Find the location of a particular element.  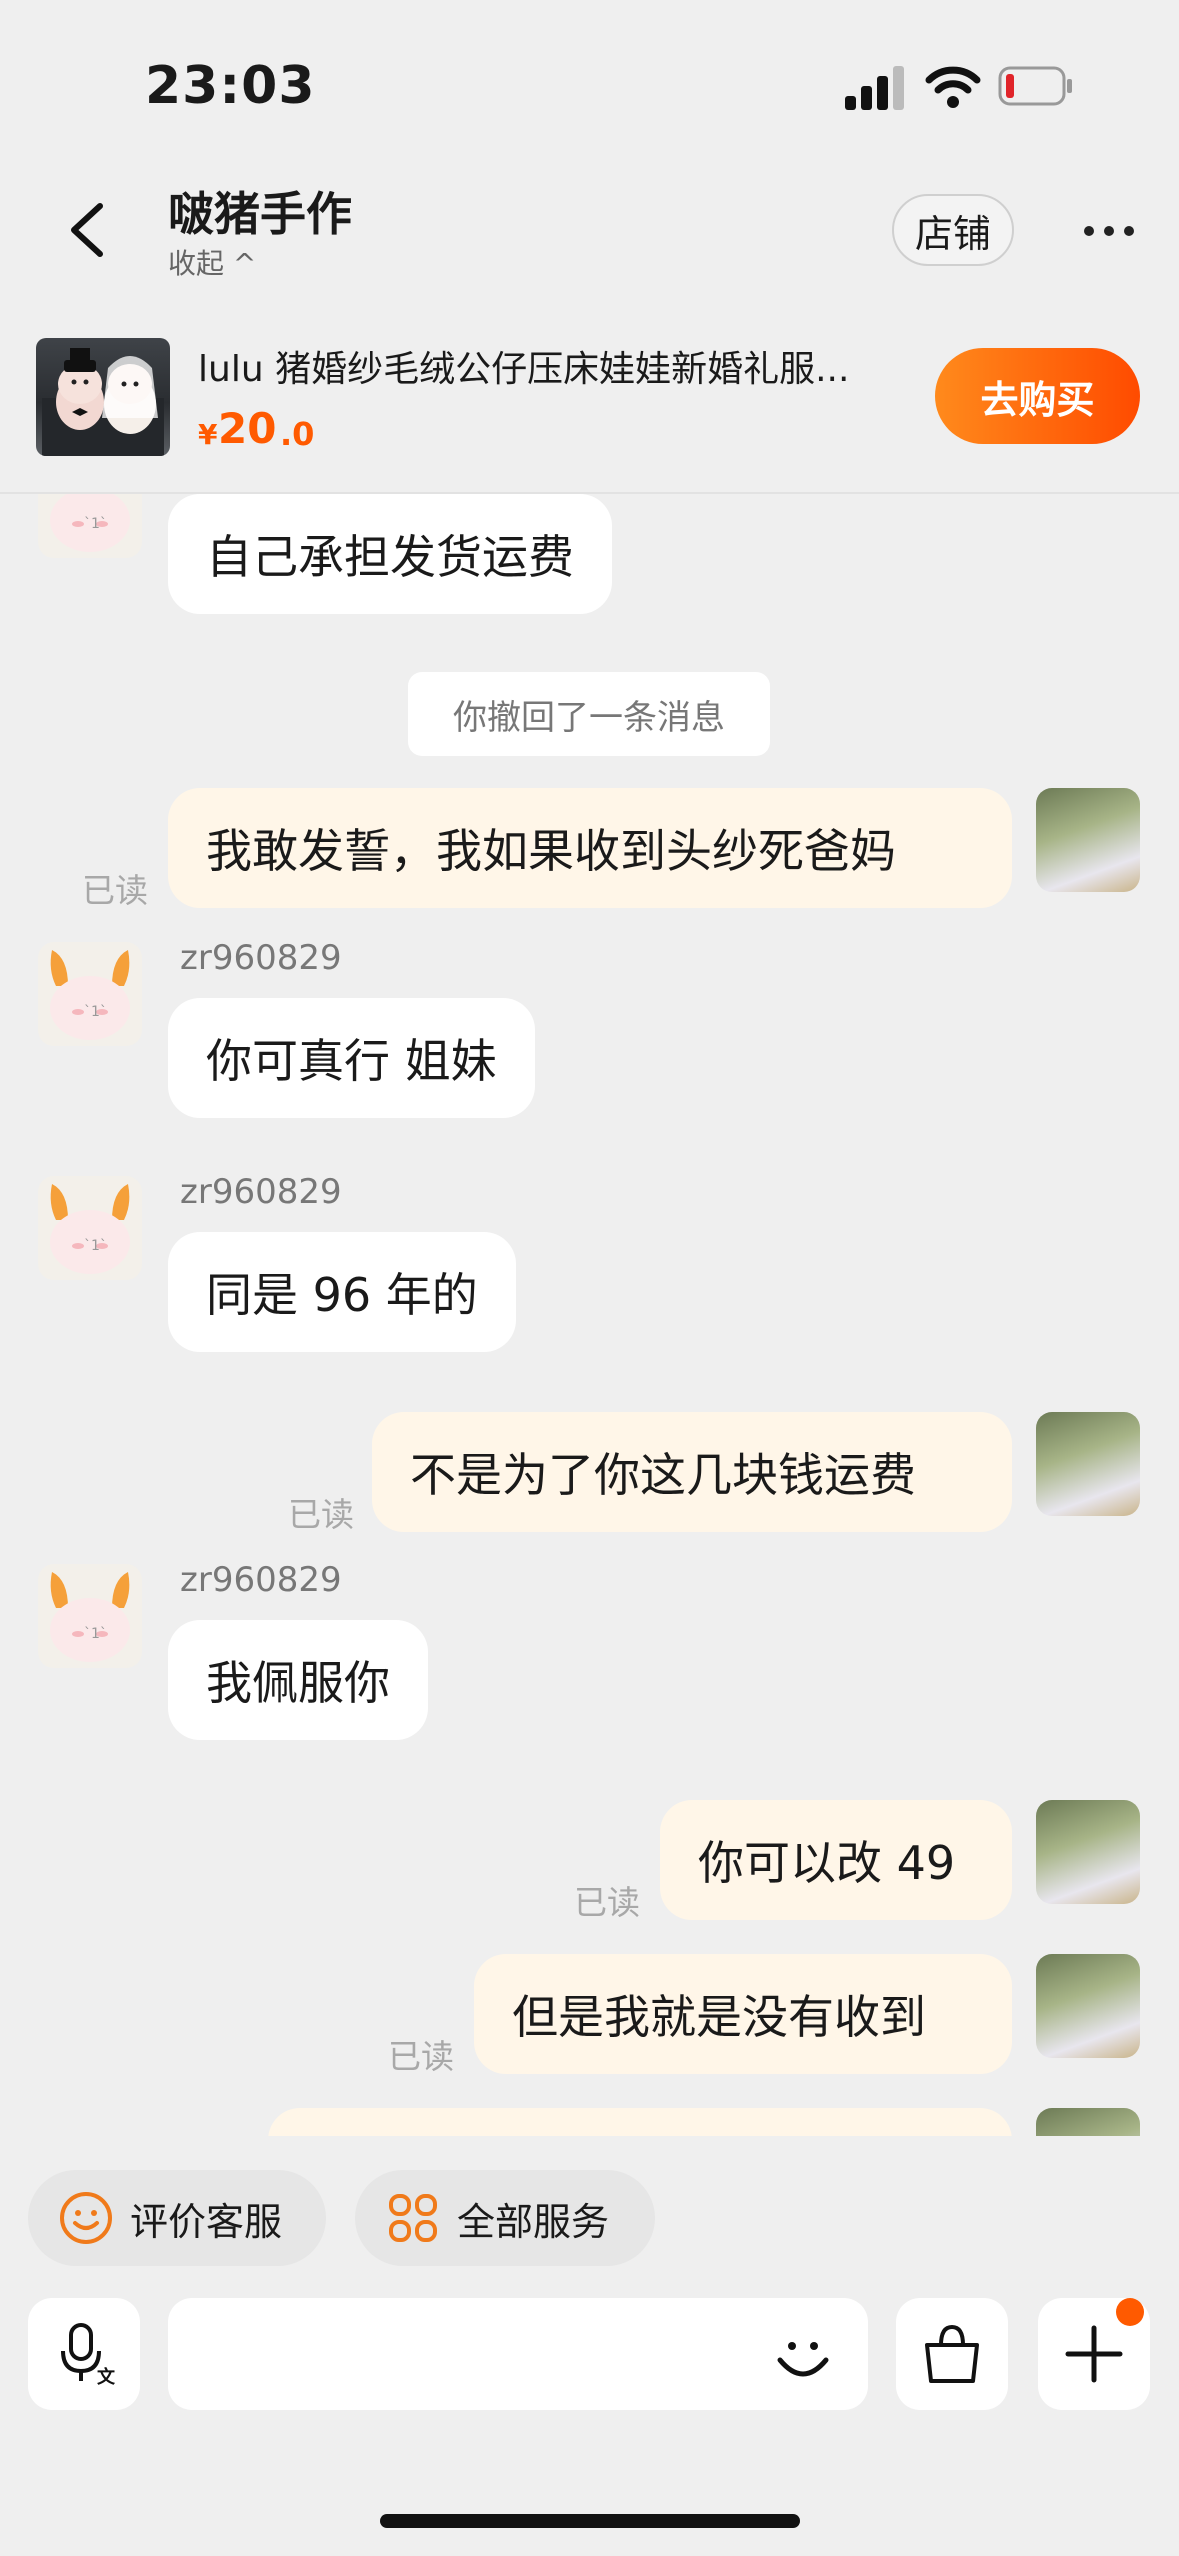

message-bubble: 我佩服你 is located at coordinates (298, 1680).